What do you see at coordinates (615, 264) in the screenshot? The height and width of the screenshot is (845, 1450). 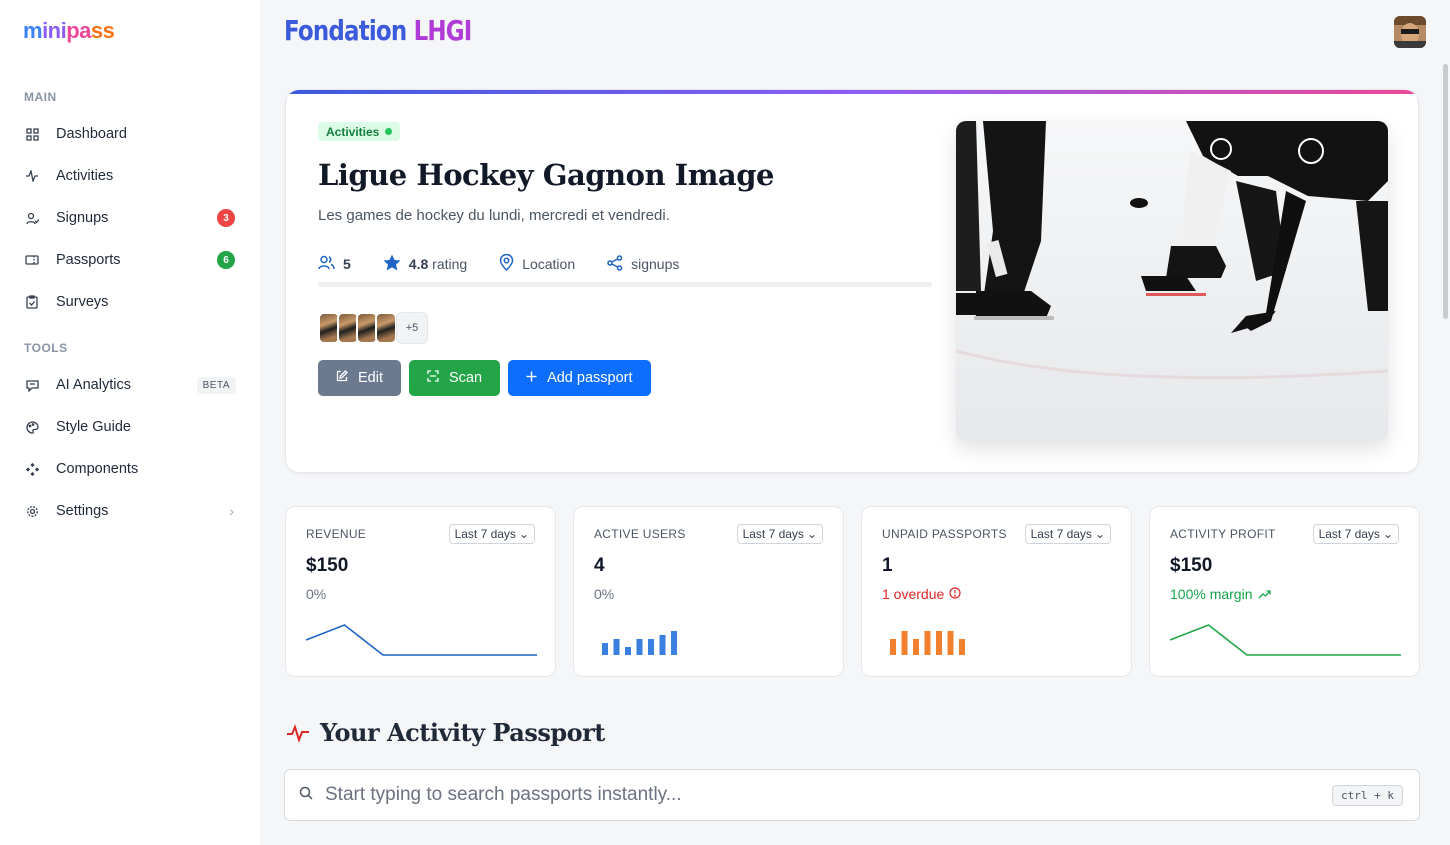 I see `share-icon` at bounding box center [615, 264].